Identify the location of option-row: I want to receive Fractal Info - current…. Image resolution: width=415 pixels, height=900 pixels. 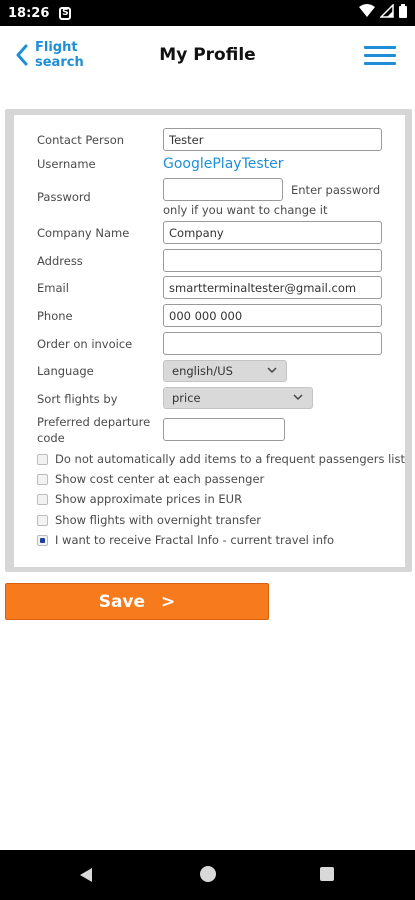
(185, 540).